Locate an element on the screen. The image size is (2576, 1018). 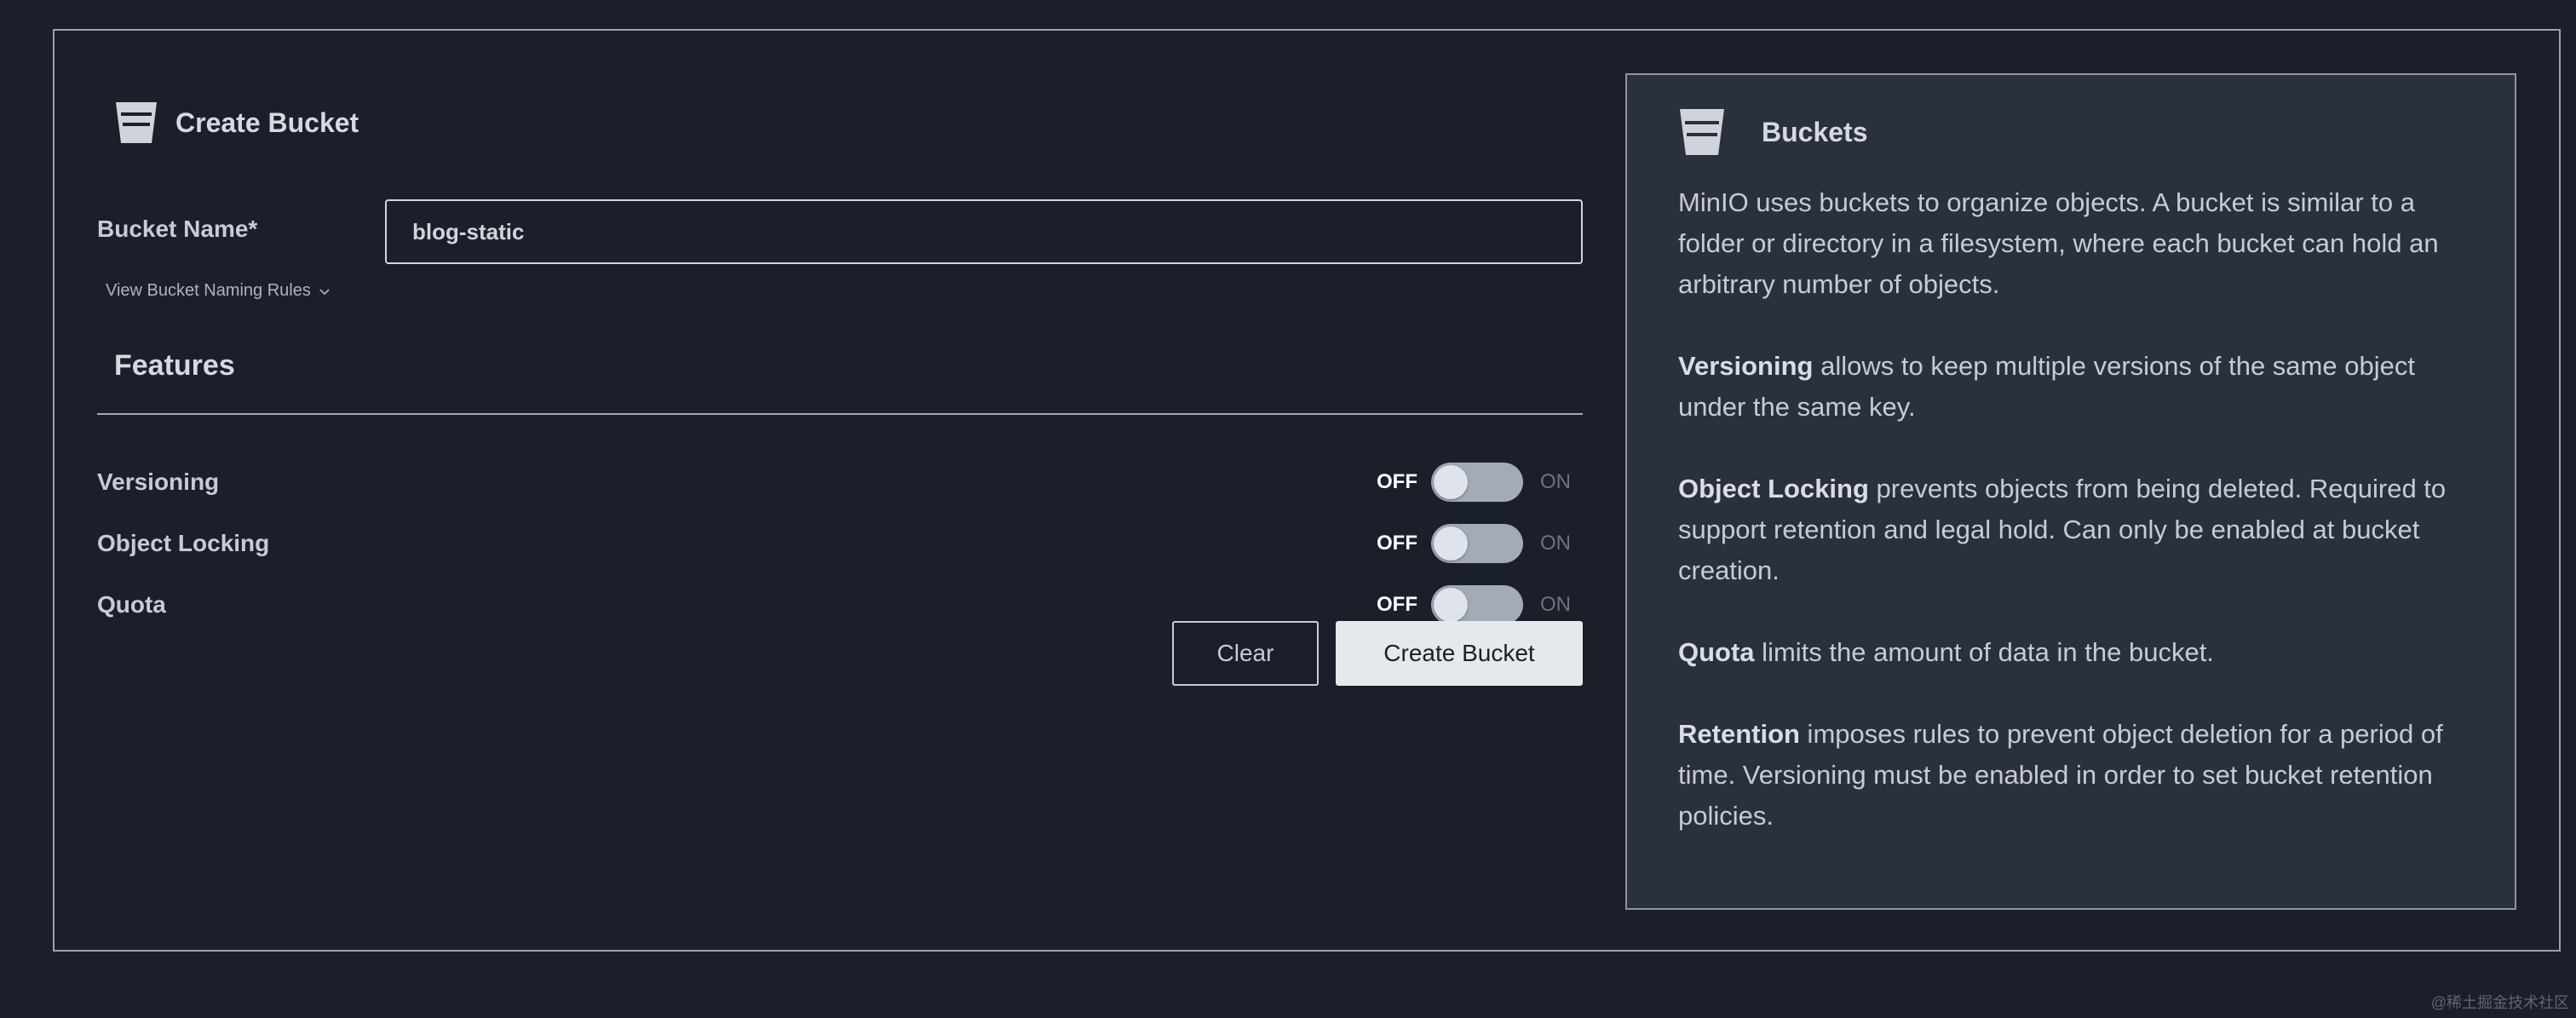
feature-row-versioning: Versioning OFF ON is located at coordinates (840, 482).